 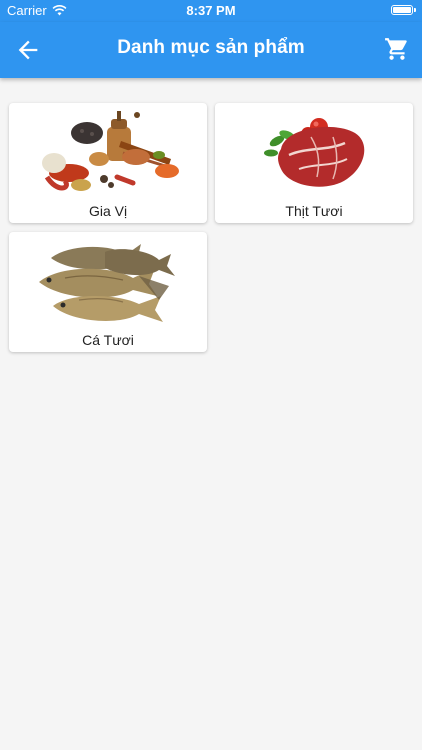 I want to click on app-bar: Danh mục sản phẩm, so click(x=211, y=50).